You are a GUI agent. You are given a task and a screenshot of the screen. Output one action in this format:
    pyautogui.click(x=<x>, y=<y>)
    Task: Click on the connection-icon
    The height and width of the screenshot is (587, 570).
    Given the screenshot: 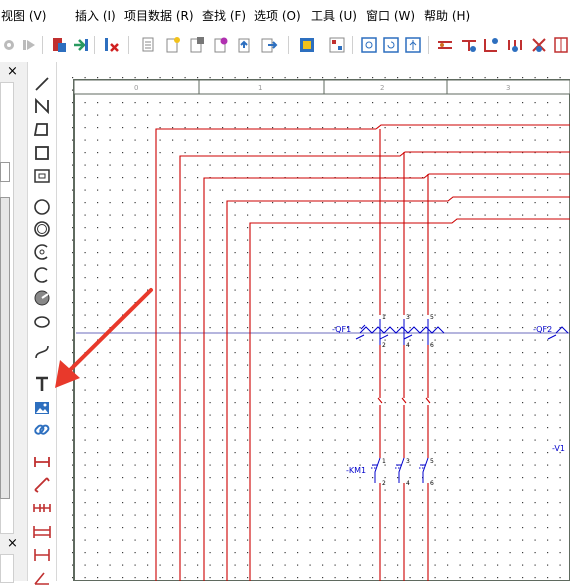 What is the action you would take?
    pyautogui.click(x=445, y=45)
    